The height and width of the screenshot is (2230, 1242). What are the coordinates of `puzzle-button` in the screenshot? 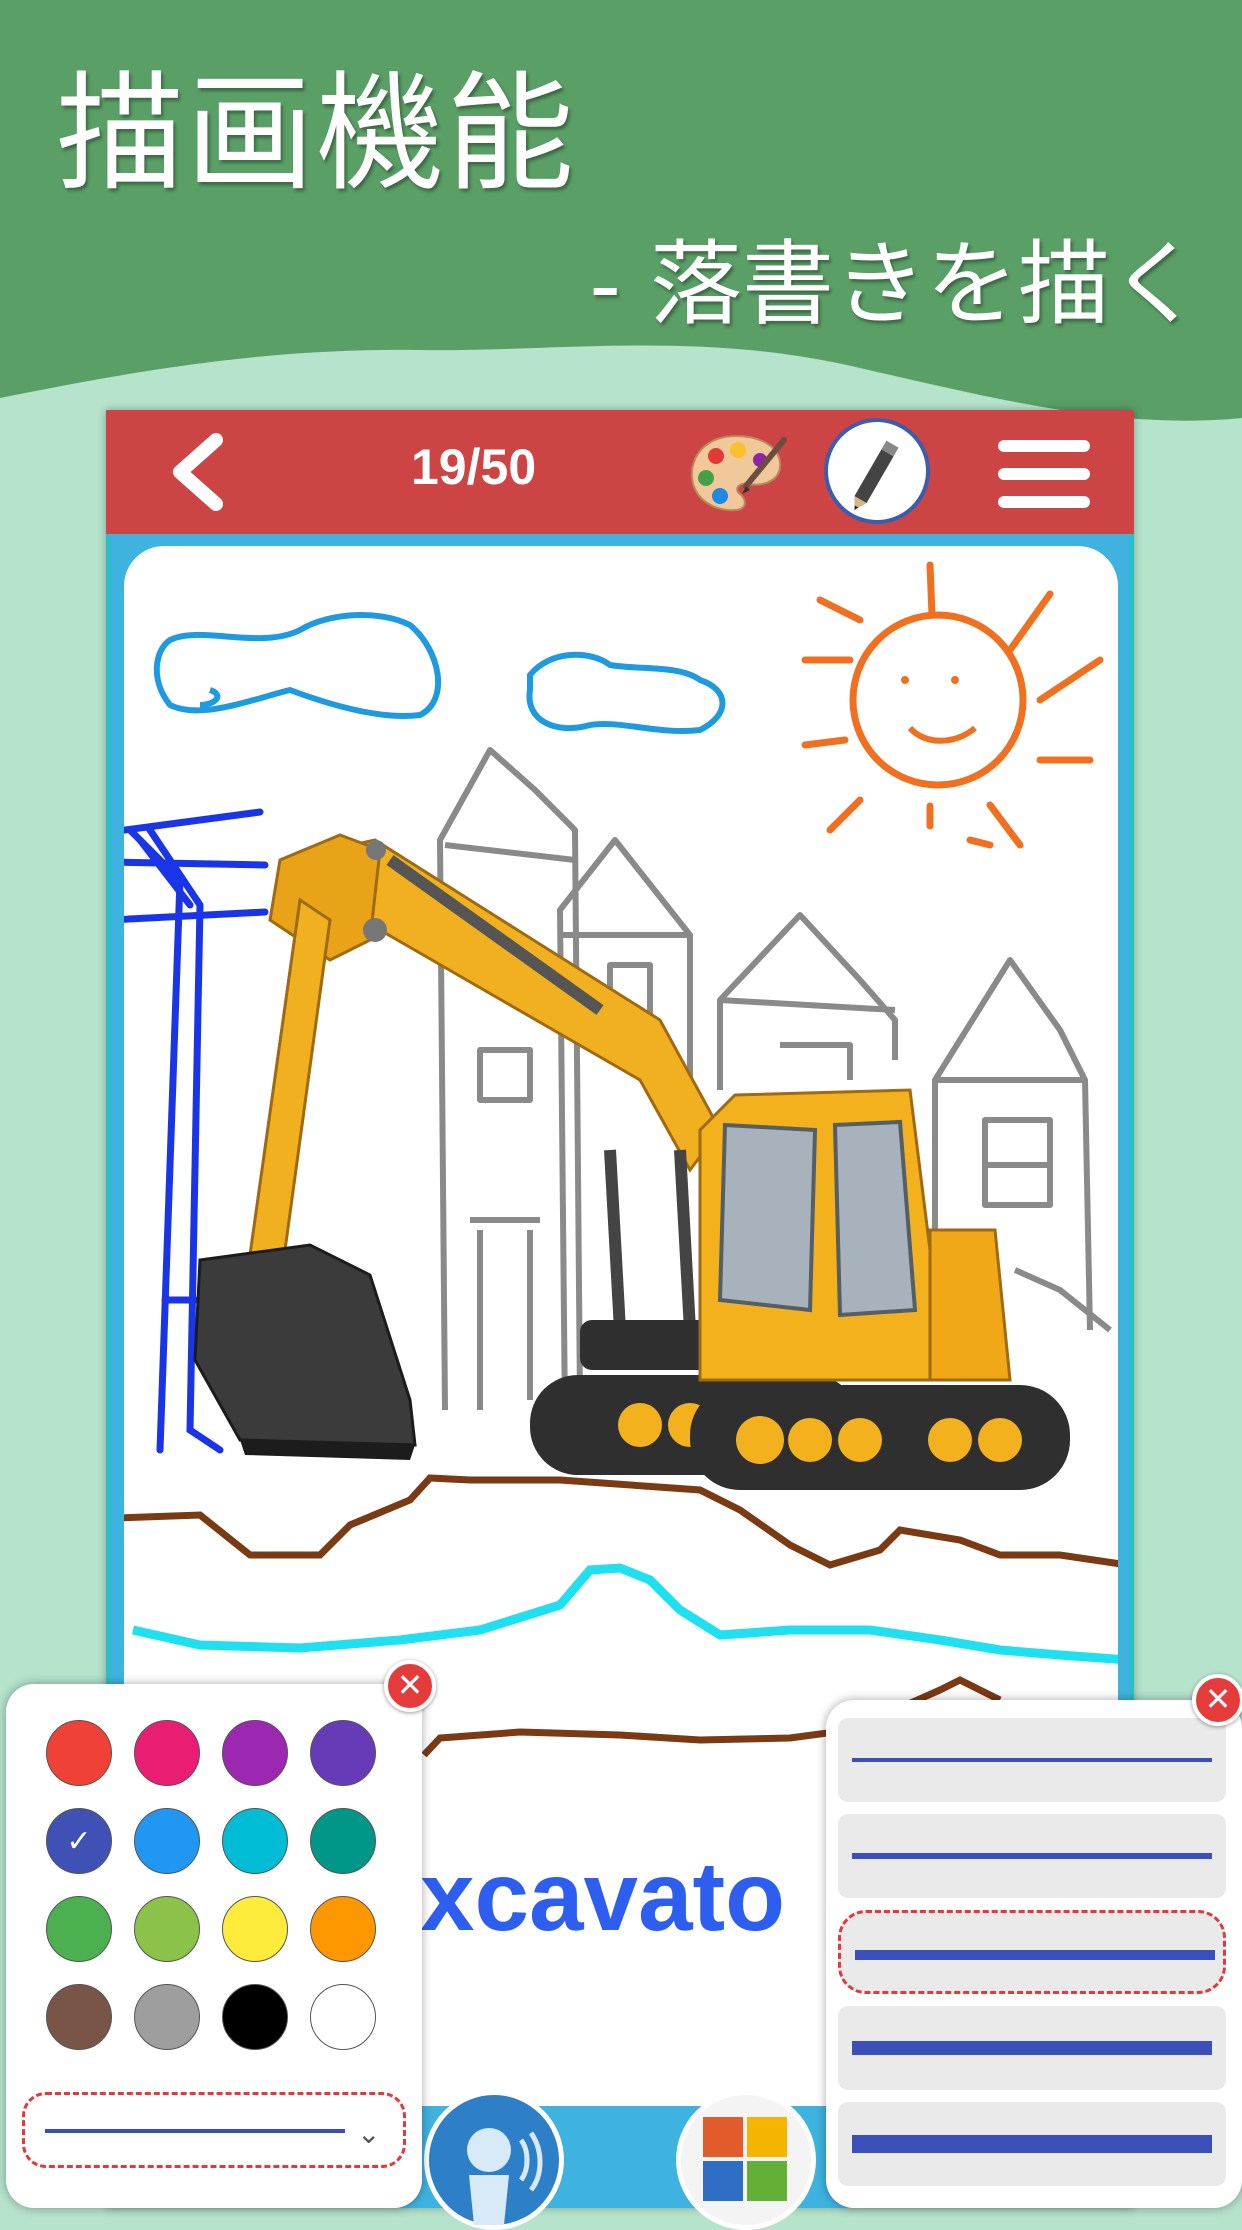 It's located at (746, 2160).